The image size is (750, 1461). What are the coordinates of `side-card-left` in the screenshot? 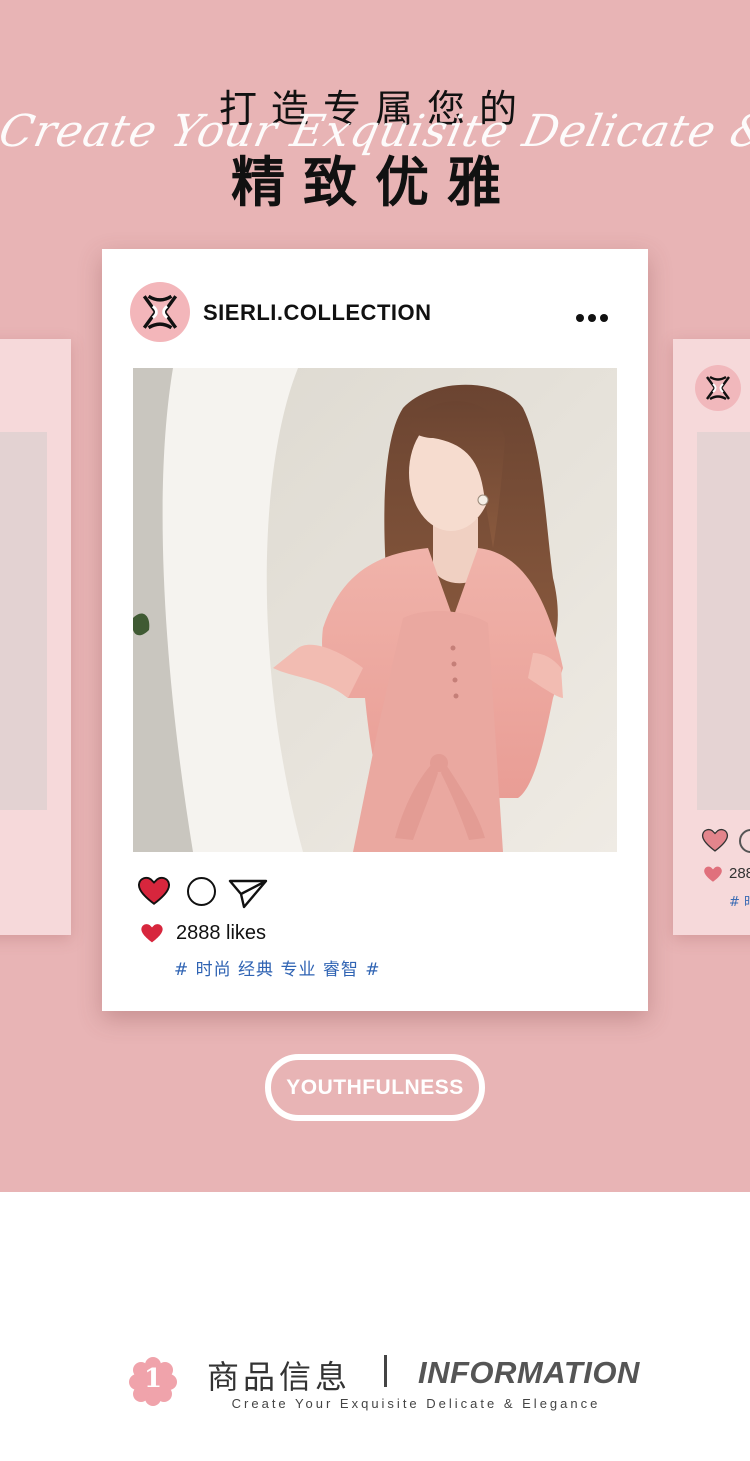 It's located at (35, 637).